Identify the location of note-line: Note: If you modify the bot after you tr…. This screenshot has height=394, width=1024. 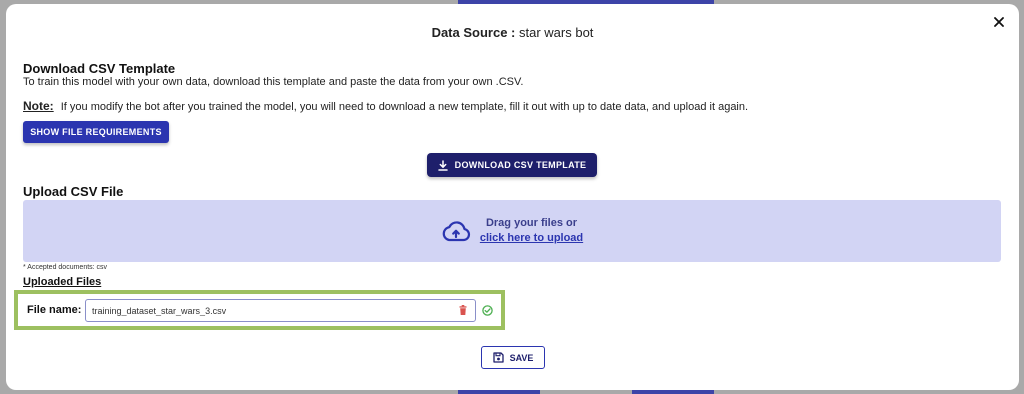
(385, 106).